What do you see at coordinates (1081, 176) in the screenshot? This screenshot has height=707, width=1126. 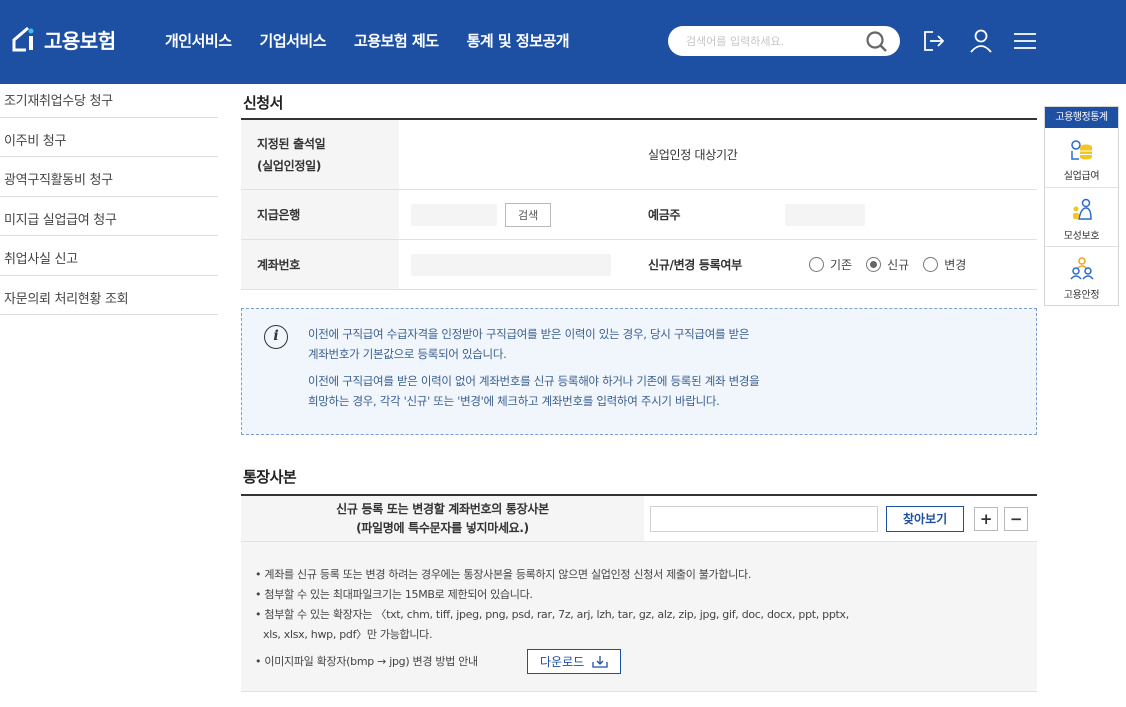 I see `quick-label-unemployment-benefit: 실업급여` at bounding box center [1081, 176].